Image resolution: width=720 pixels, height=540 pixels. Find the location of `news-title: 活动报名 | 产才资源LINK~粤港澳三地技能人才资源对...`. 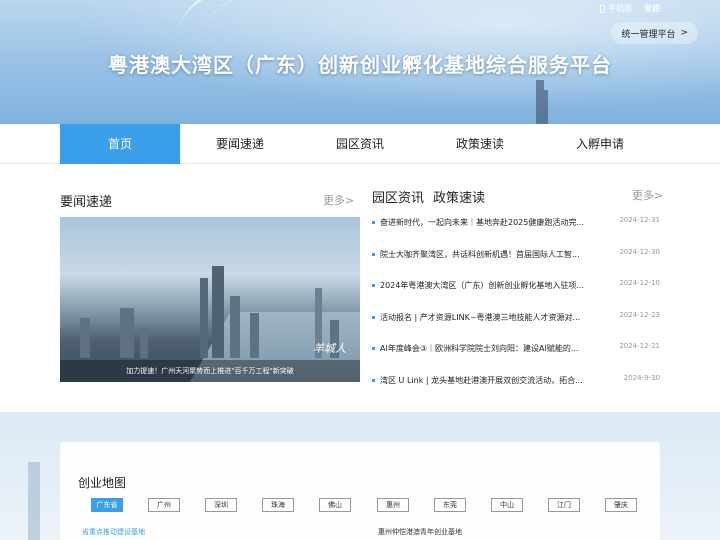

news-title: 活动报名 | 产才资源LINK~粤港澳三地技能人才资源对... is located at coordinates (489, 317).